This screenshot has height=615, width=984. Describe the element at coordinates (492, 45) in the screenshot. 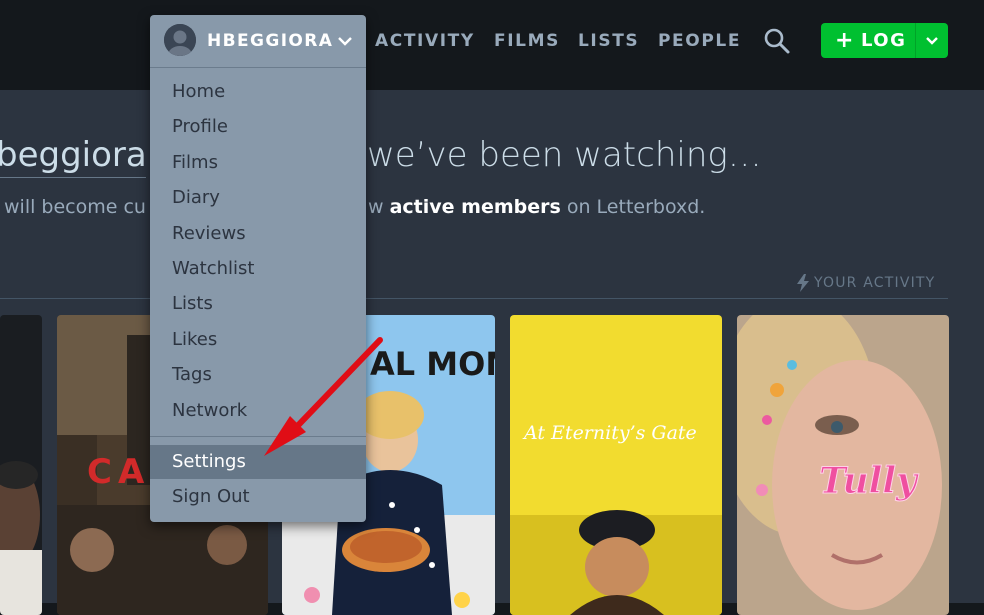

I see `top-navigation-bar: ACTIVITY FILMS LISTS PEOPLE + LOG` at that location.